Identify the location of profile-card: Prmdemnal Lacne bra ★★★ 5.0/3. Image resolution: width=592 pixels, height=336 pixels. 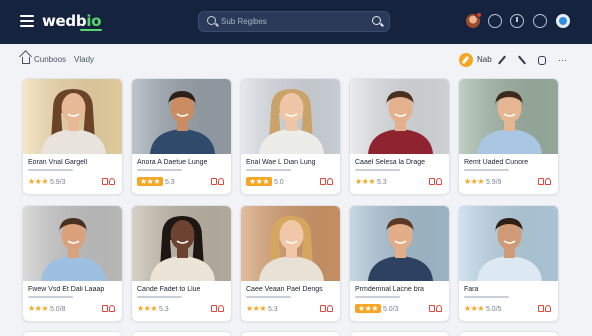
(399, 263).